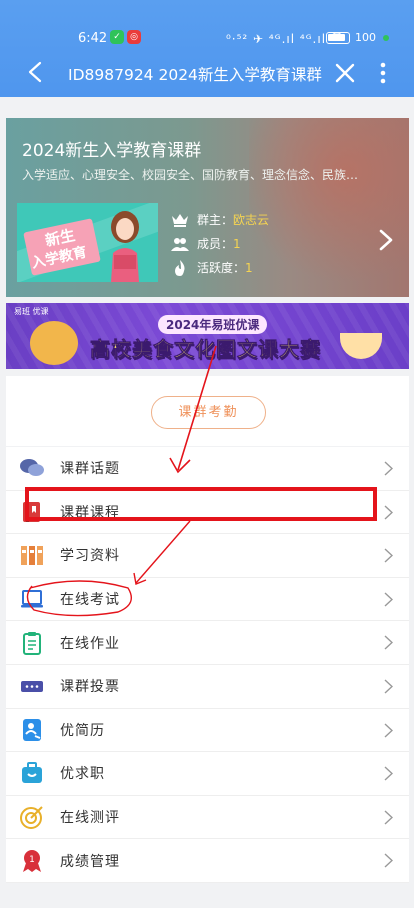  I want to click on menu-item-label: 在线测评, so click(90, 818).